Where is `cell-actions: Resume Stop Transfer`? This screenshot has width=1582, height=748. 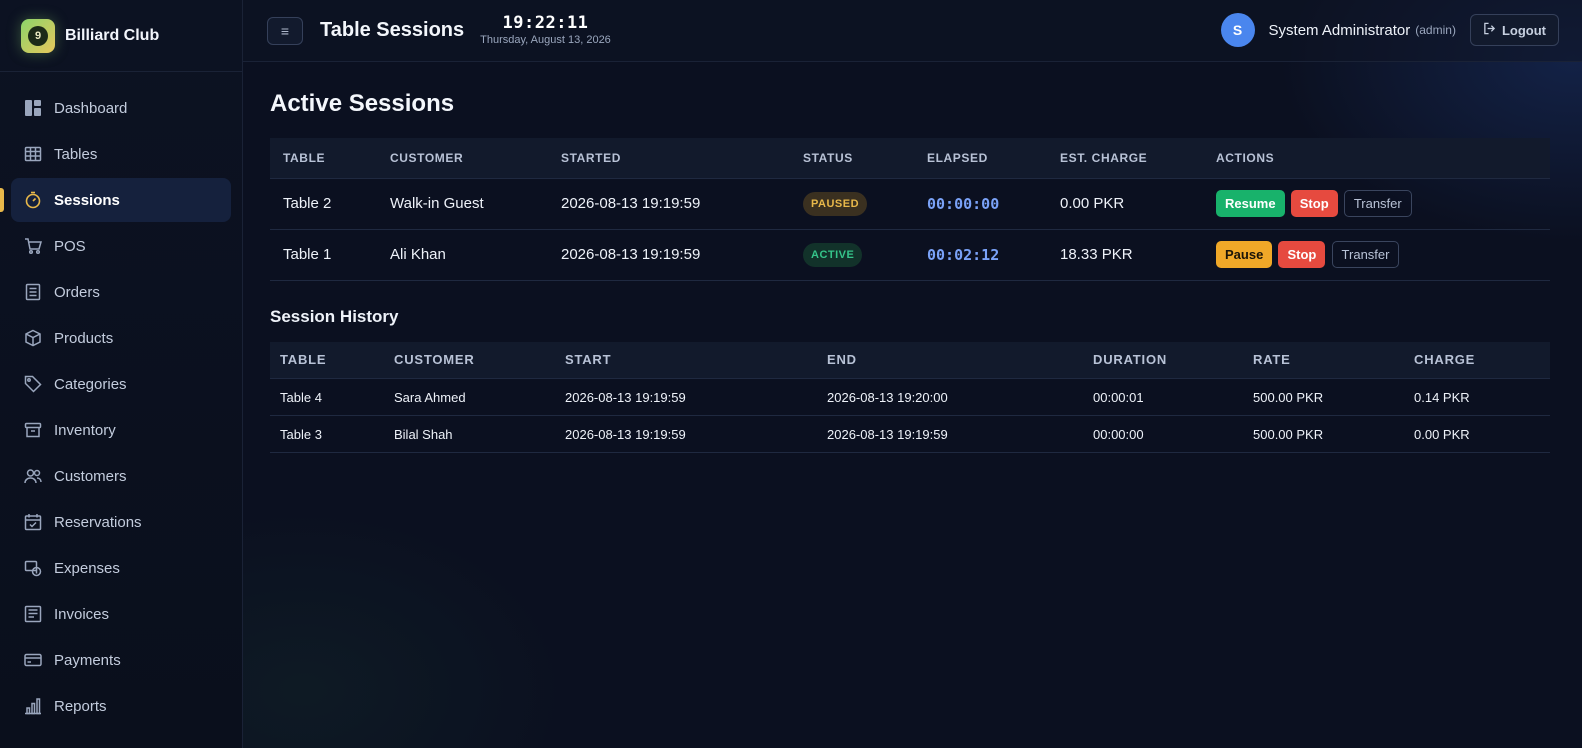
cell-actions: Resume Stop Transfer is located at coordinates (1376, 204).